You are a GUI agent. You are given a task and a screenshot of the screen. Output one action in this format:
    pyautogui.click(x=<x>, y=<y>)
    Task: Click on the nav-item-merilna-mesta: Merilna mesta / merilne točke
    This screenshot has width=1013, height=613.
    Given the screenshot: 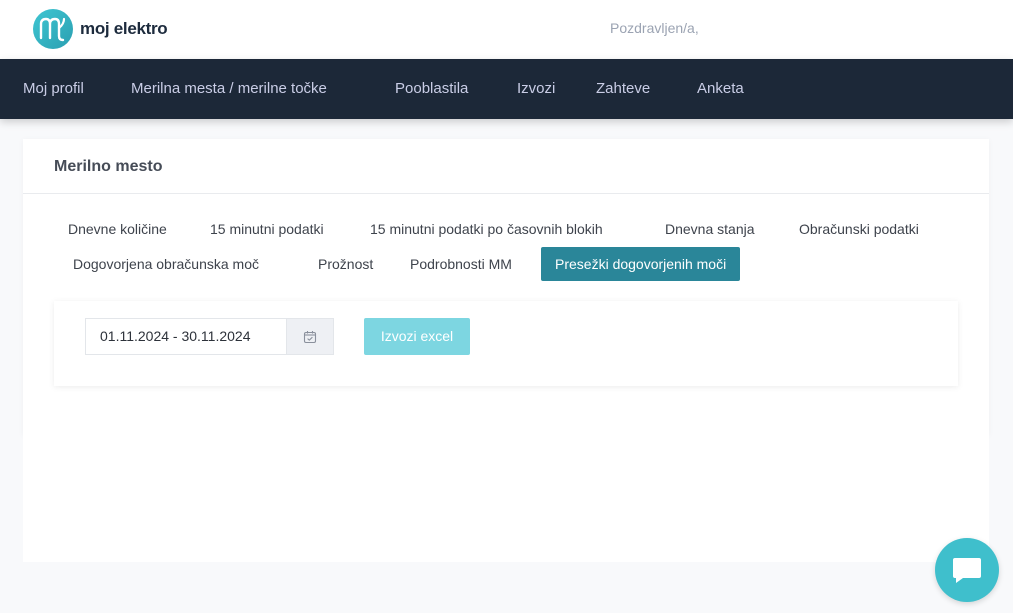 What is the action you would take?
    pyautogui.click(x=229, y=88)
    